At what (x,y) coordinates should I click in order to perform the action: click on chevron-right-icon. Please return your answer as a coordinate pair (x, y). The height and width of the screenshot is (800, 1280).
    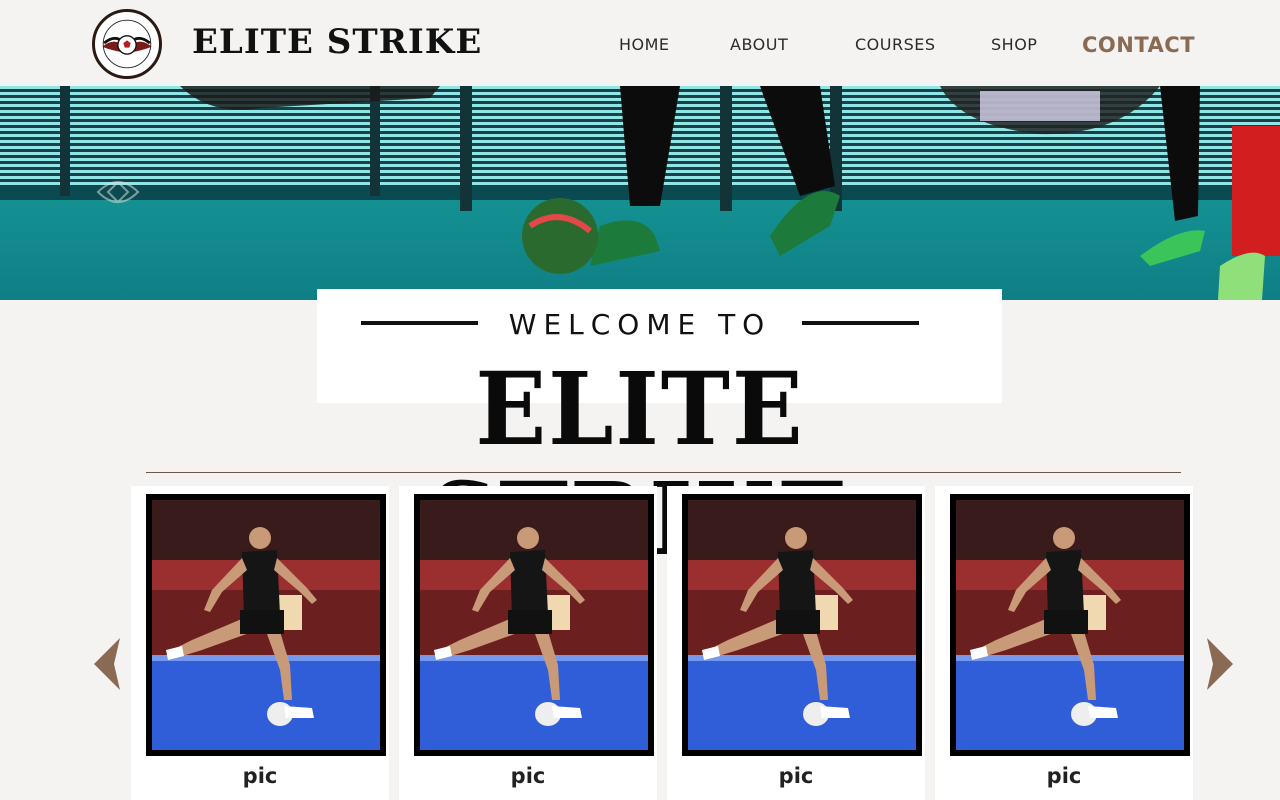
    Looking at the image, I should click on (1220, 664).